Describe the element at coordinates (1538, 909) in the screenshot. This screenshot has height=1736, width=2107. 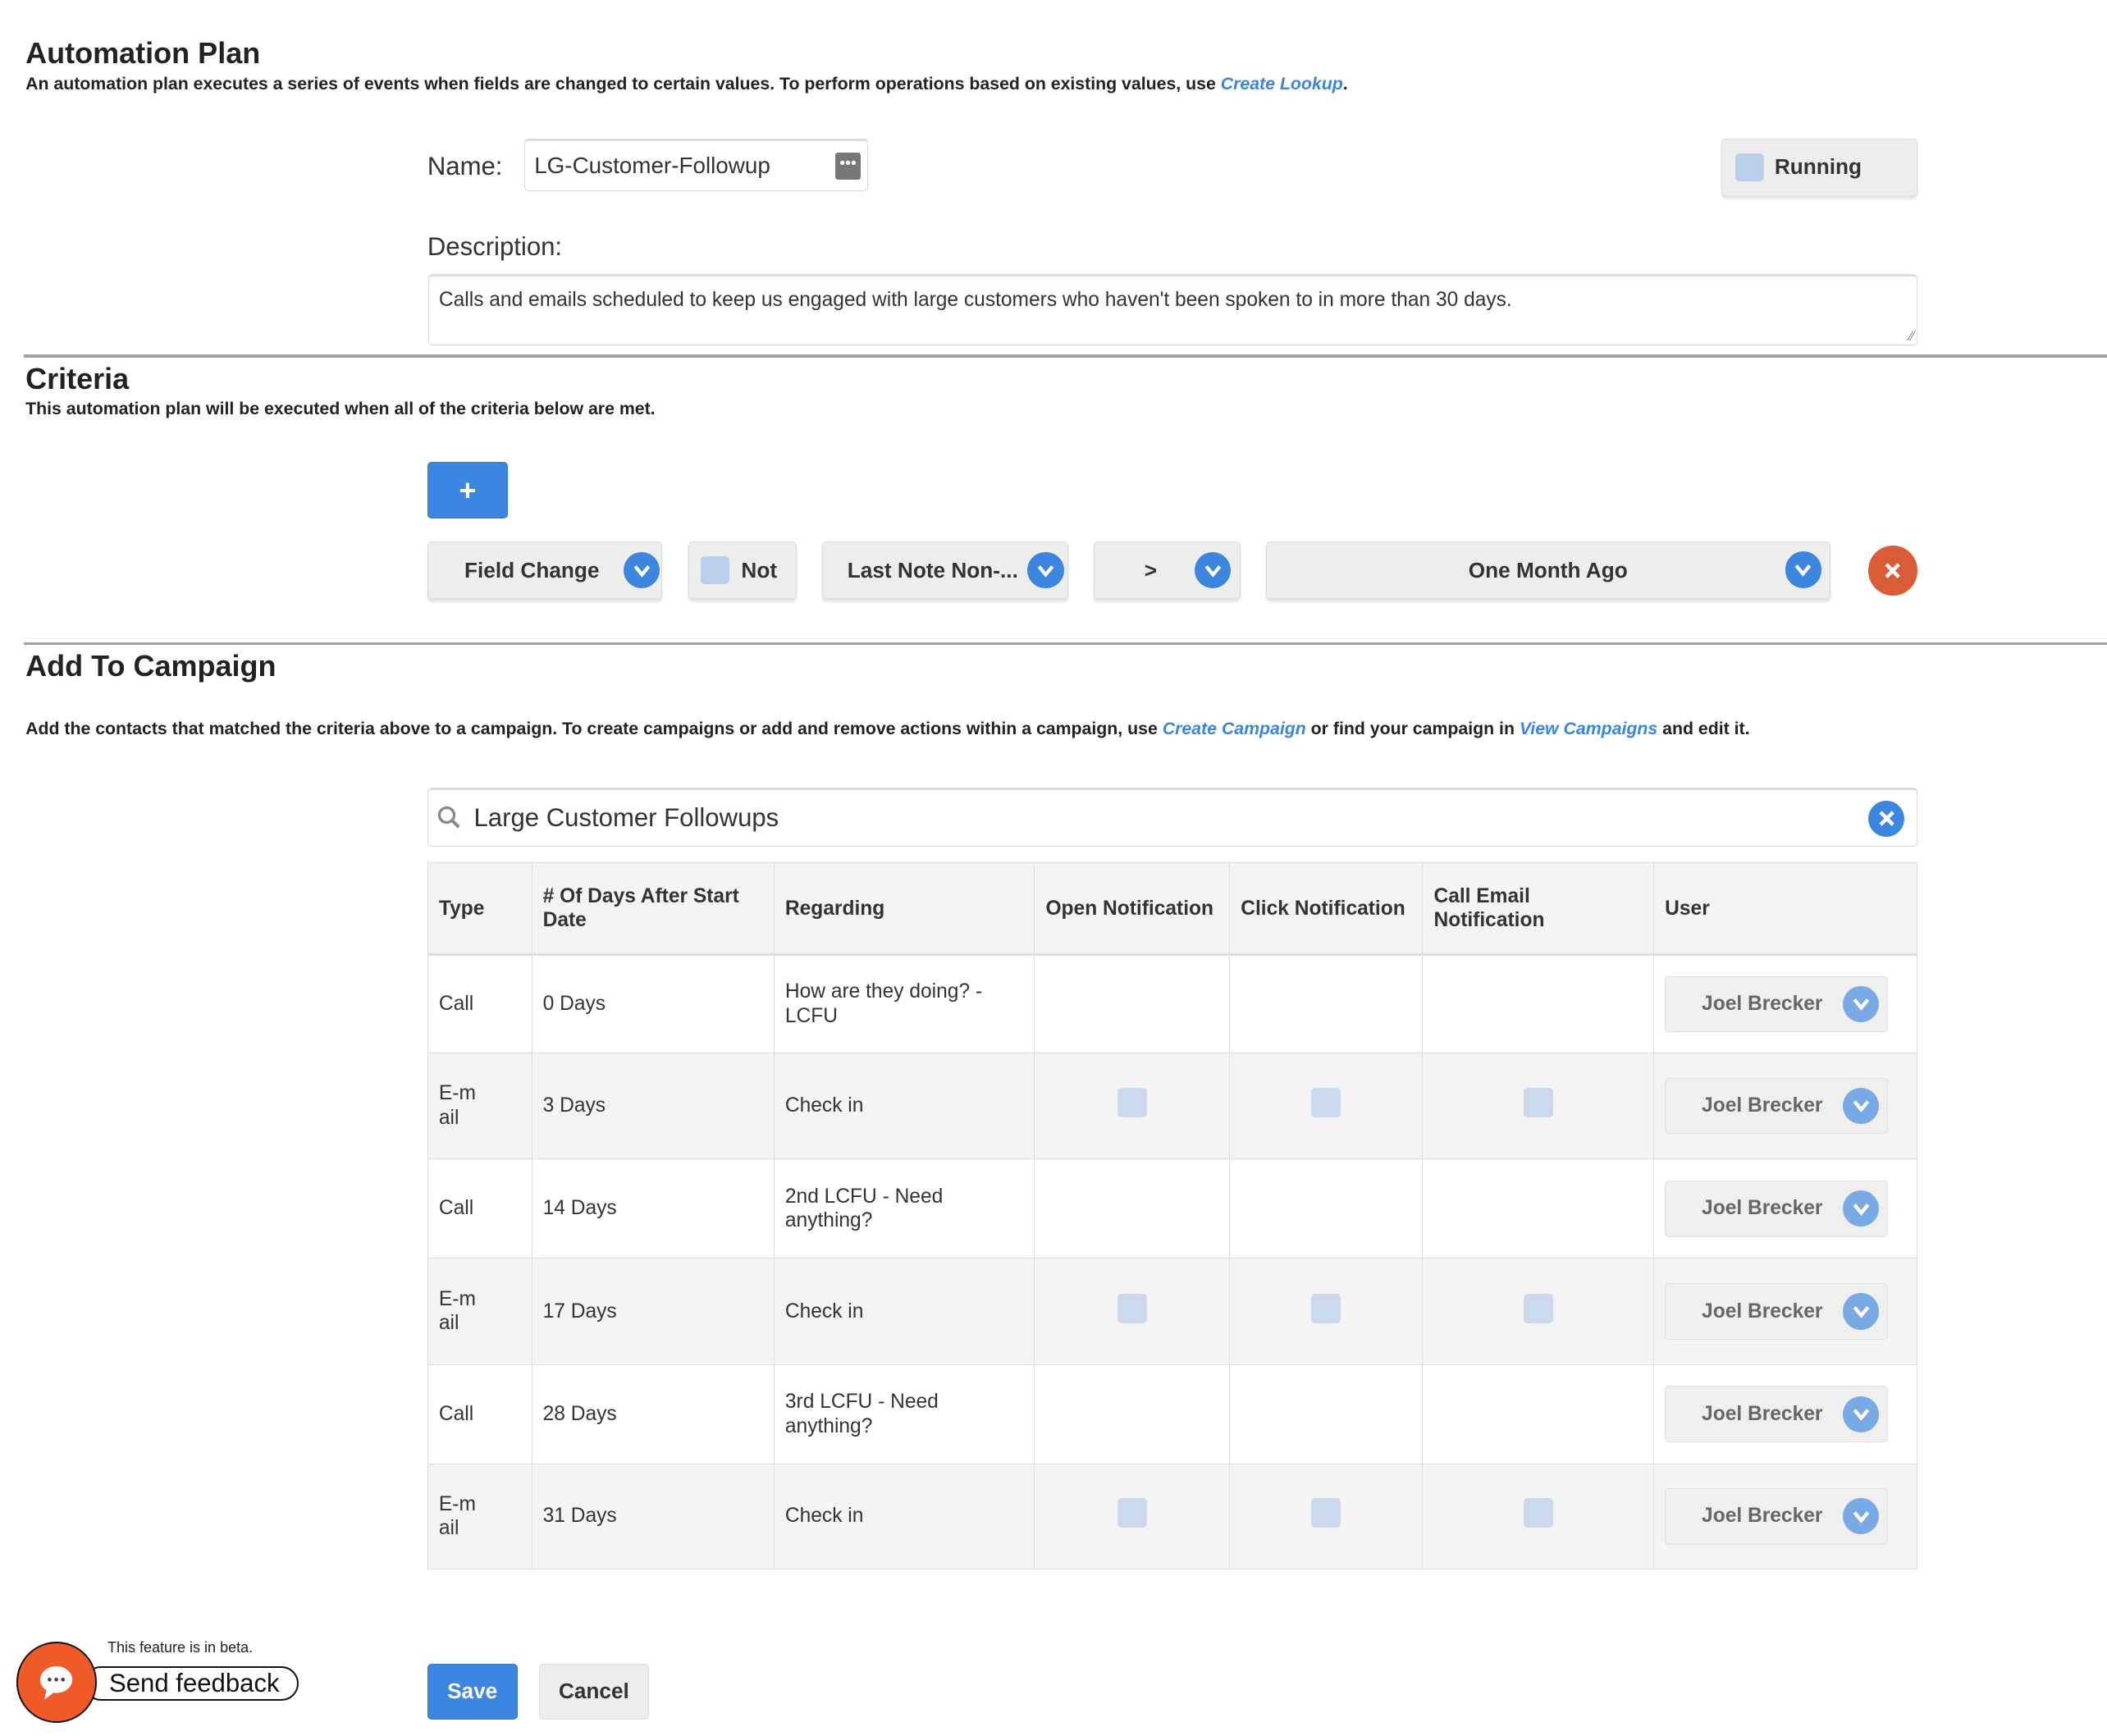
I see `column-header: Call Email Notification` at that location.